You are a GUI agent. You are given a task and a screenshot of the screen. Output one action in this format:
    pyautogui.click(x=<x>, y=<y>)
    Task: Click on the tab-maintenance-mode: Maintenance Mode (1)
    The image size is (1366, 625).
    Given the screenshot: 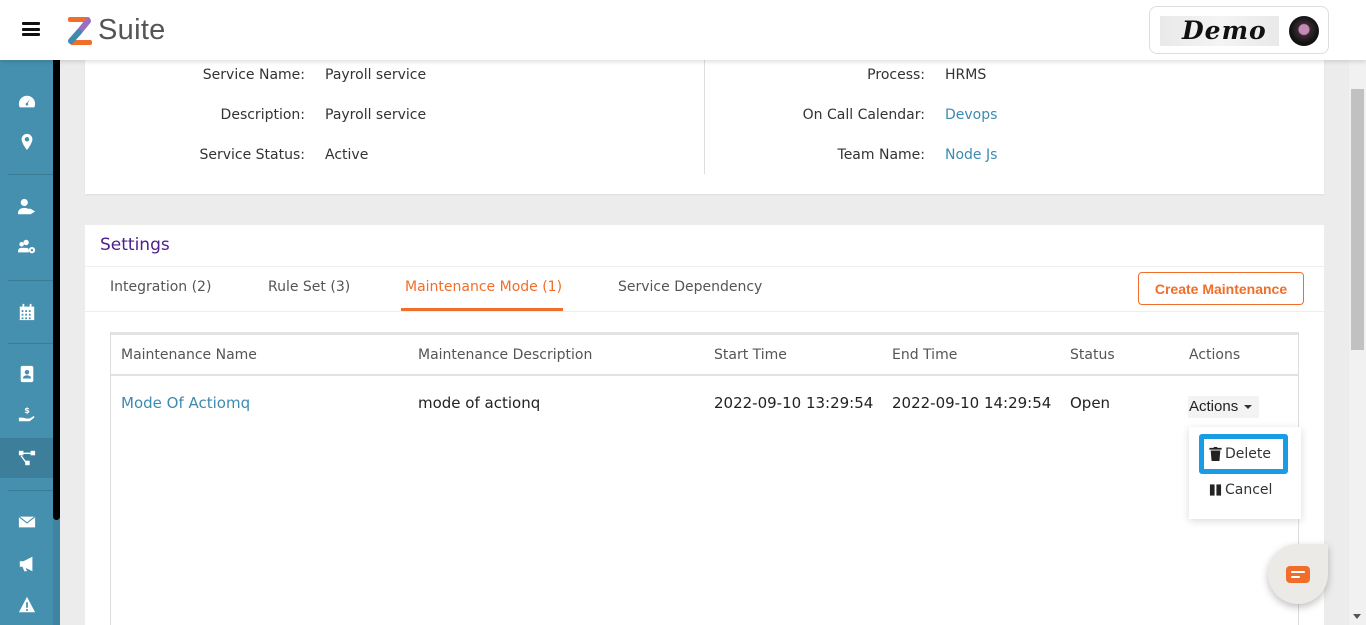 What is the action you would take?
    pyautogui.click(x=483, y=287)
    